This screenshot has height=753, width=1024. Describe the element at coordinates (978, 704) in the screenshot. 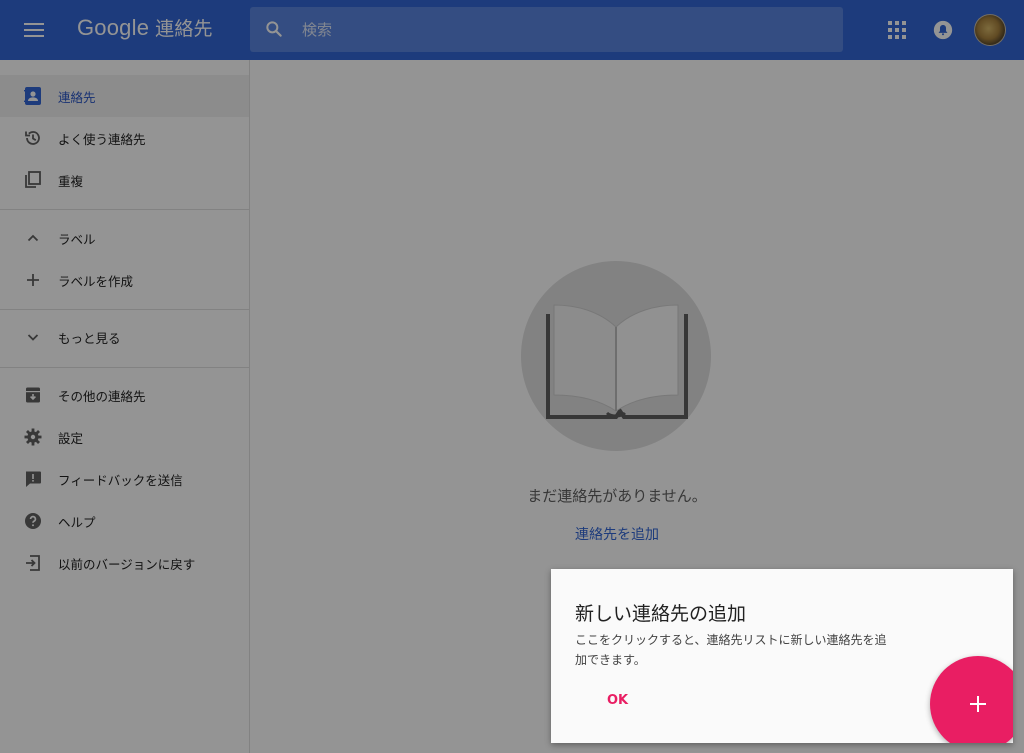

I see `plus-icon` at that location.